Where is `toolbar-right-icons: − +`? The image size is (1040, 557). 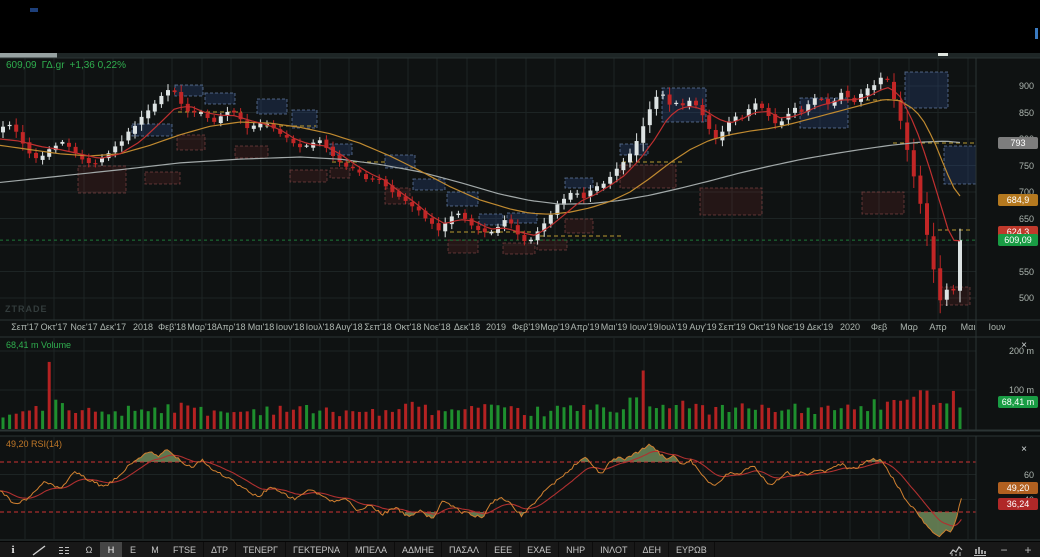
toolbar-right-icons: − + is located at coordinates (992, 549).